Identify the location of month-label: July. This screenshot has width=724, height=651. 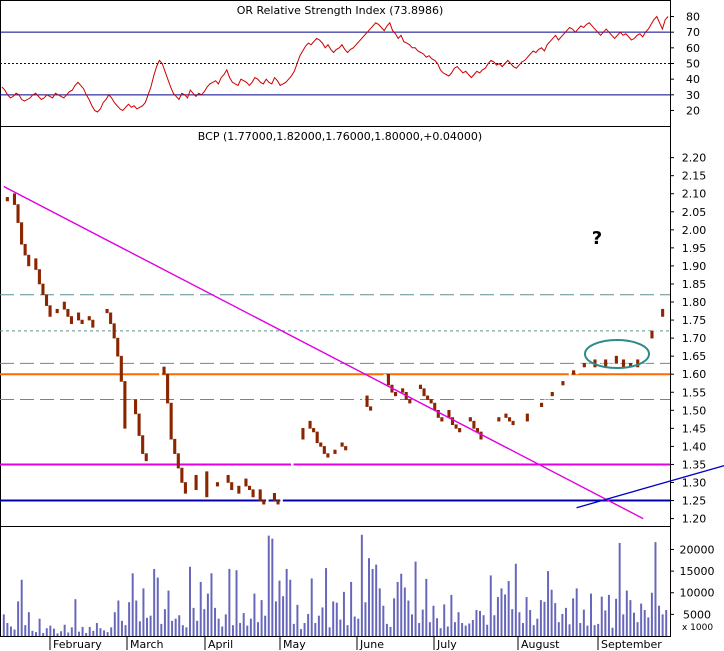
(446, 644).